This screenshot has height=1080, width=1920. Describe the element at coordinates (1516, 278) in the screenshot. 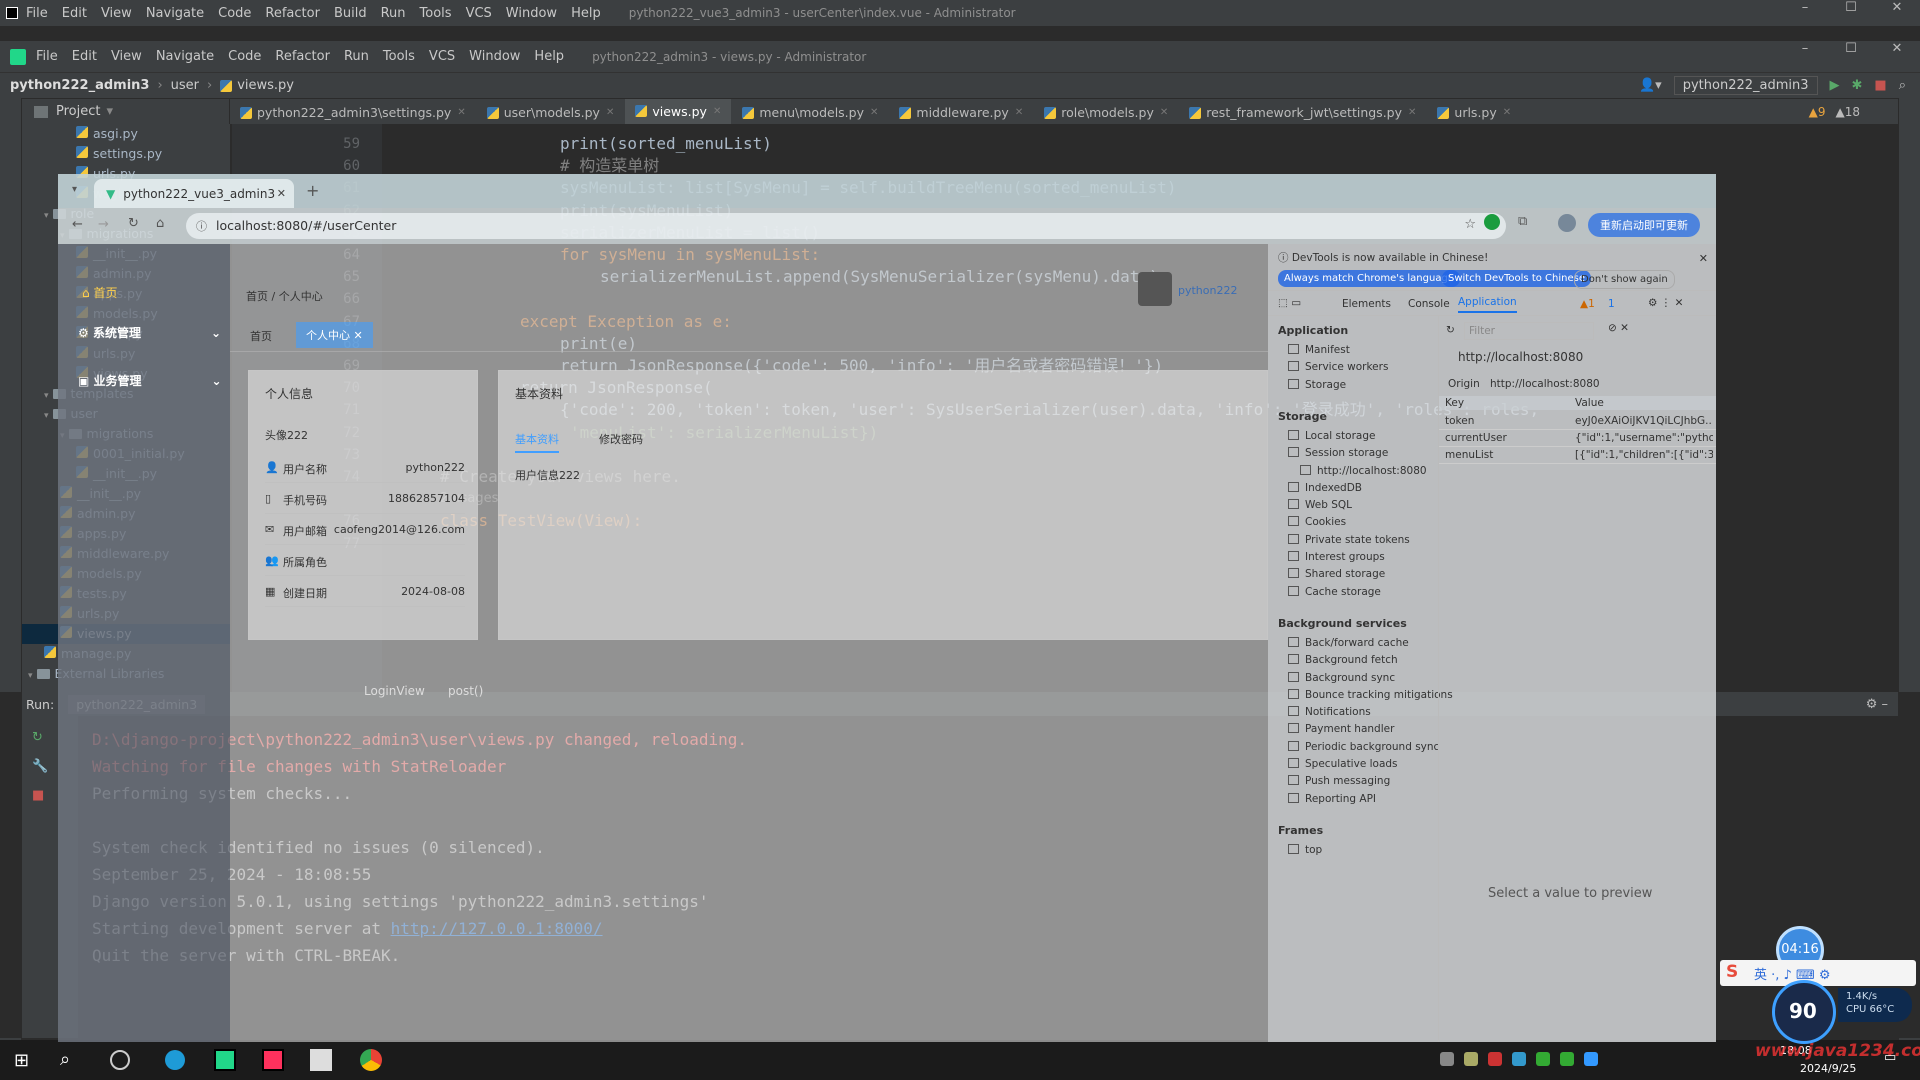

I see `switch-chinese-button: Switch DevTools to Chinese` at that location.